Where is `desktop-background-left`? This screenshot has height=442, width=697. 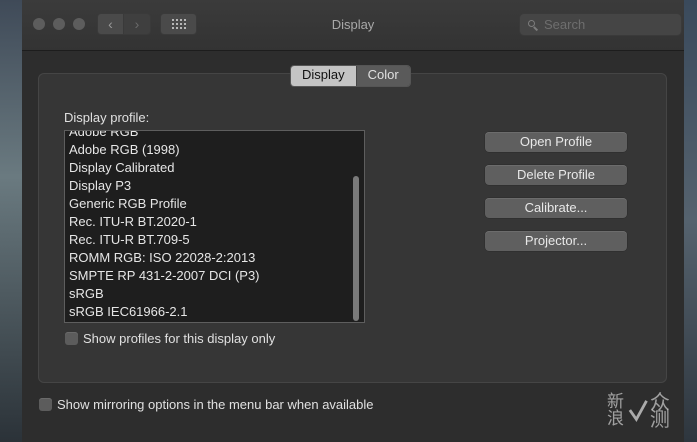
desktop-background-left is located at coordinates (11, 221).